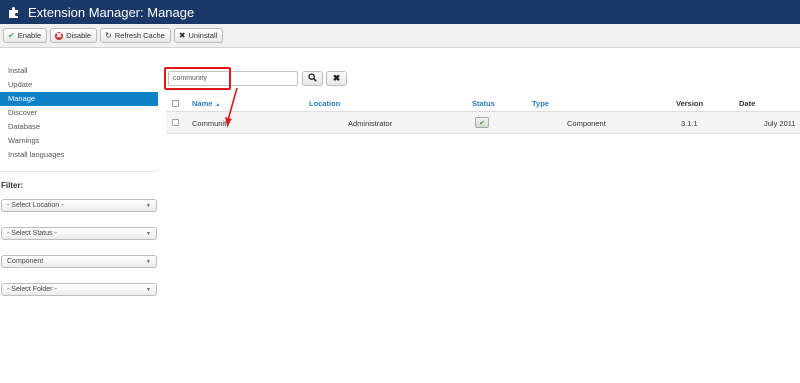  I want to click on extension-version: 3.1.1, so click(689, 123).